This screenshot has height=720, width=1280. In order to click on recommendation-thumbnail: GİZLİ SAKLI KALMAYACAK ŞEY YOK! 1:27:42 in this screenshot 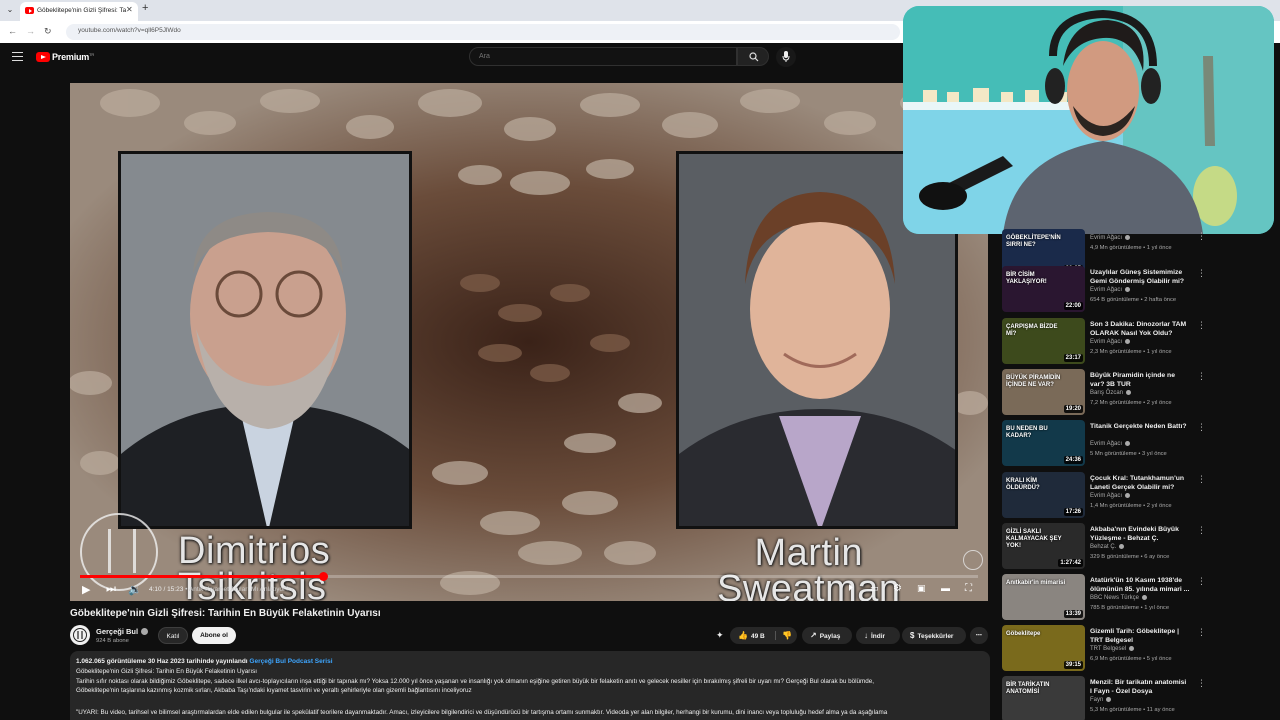, I will do `click(1043, 546)`.